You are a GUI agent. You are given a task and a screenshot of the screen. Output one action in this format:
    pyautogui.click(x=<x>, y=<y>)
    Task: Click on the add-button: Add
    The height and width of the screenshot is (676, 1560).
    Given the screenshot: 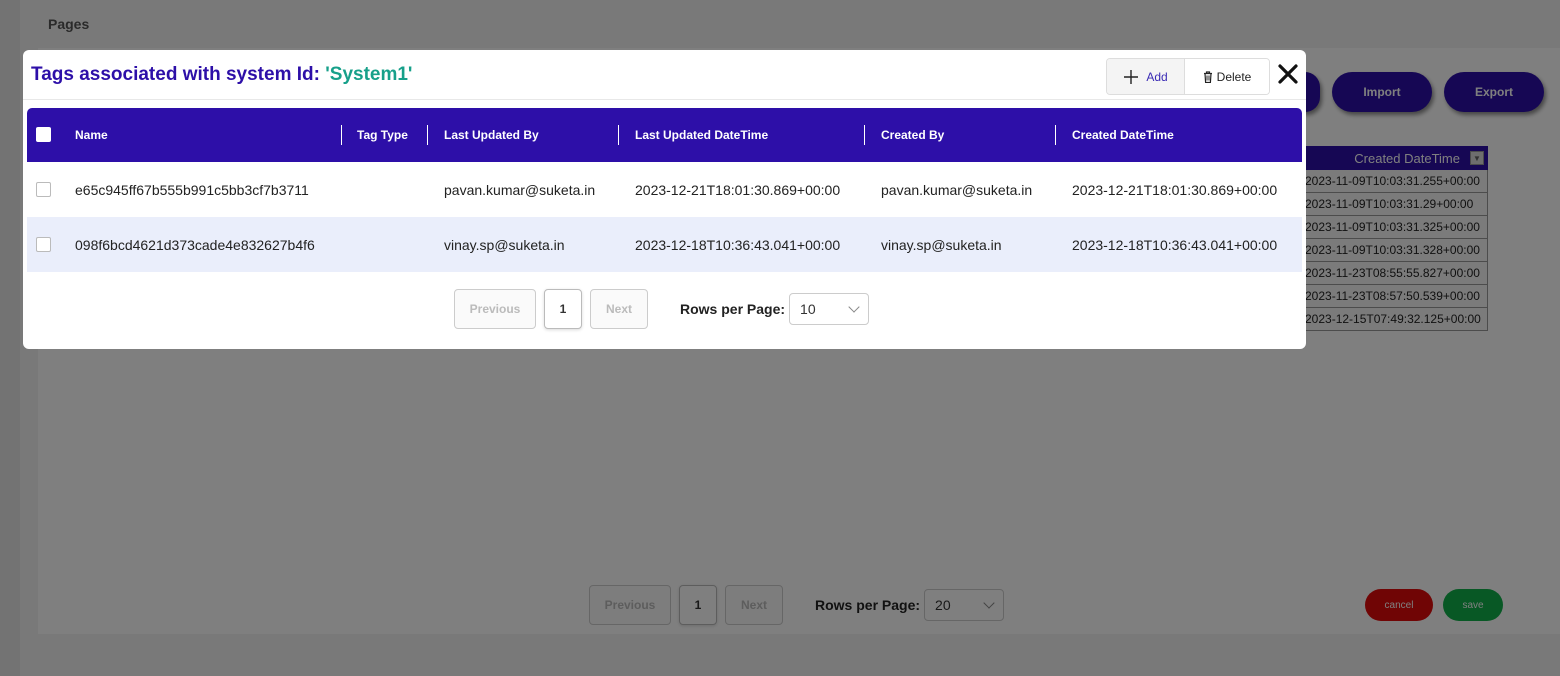 What is the action you would take?
    pyautogui.click(x=1146, y=76)
    